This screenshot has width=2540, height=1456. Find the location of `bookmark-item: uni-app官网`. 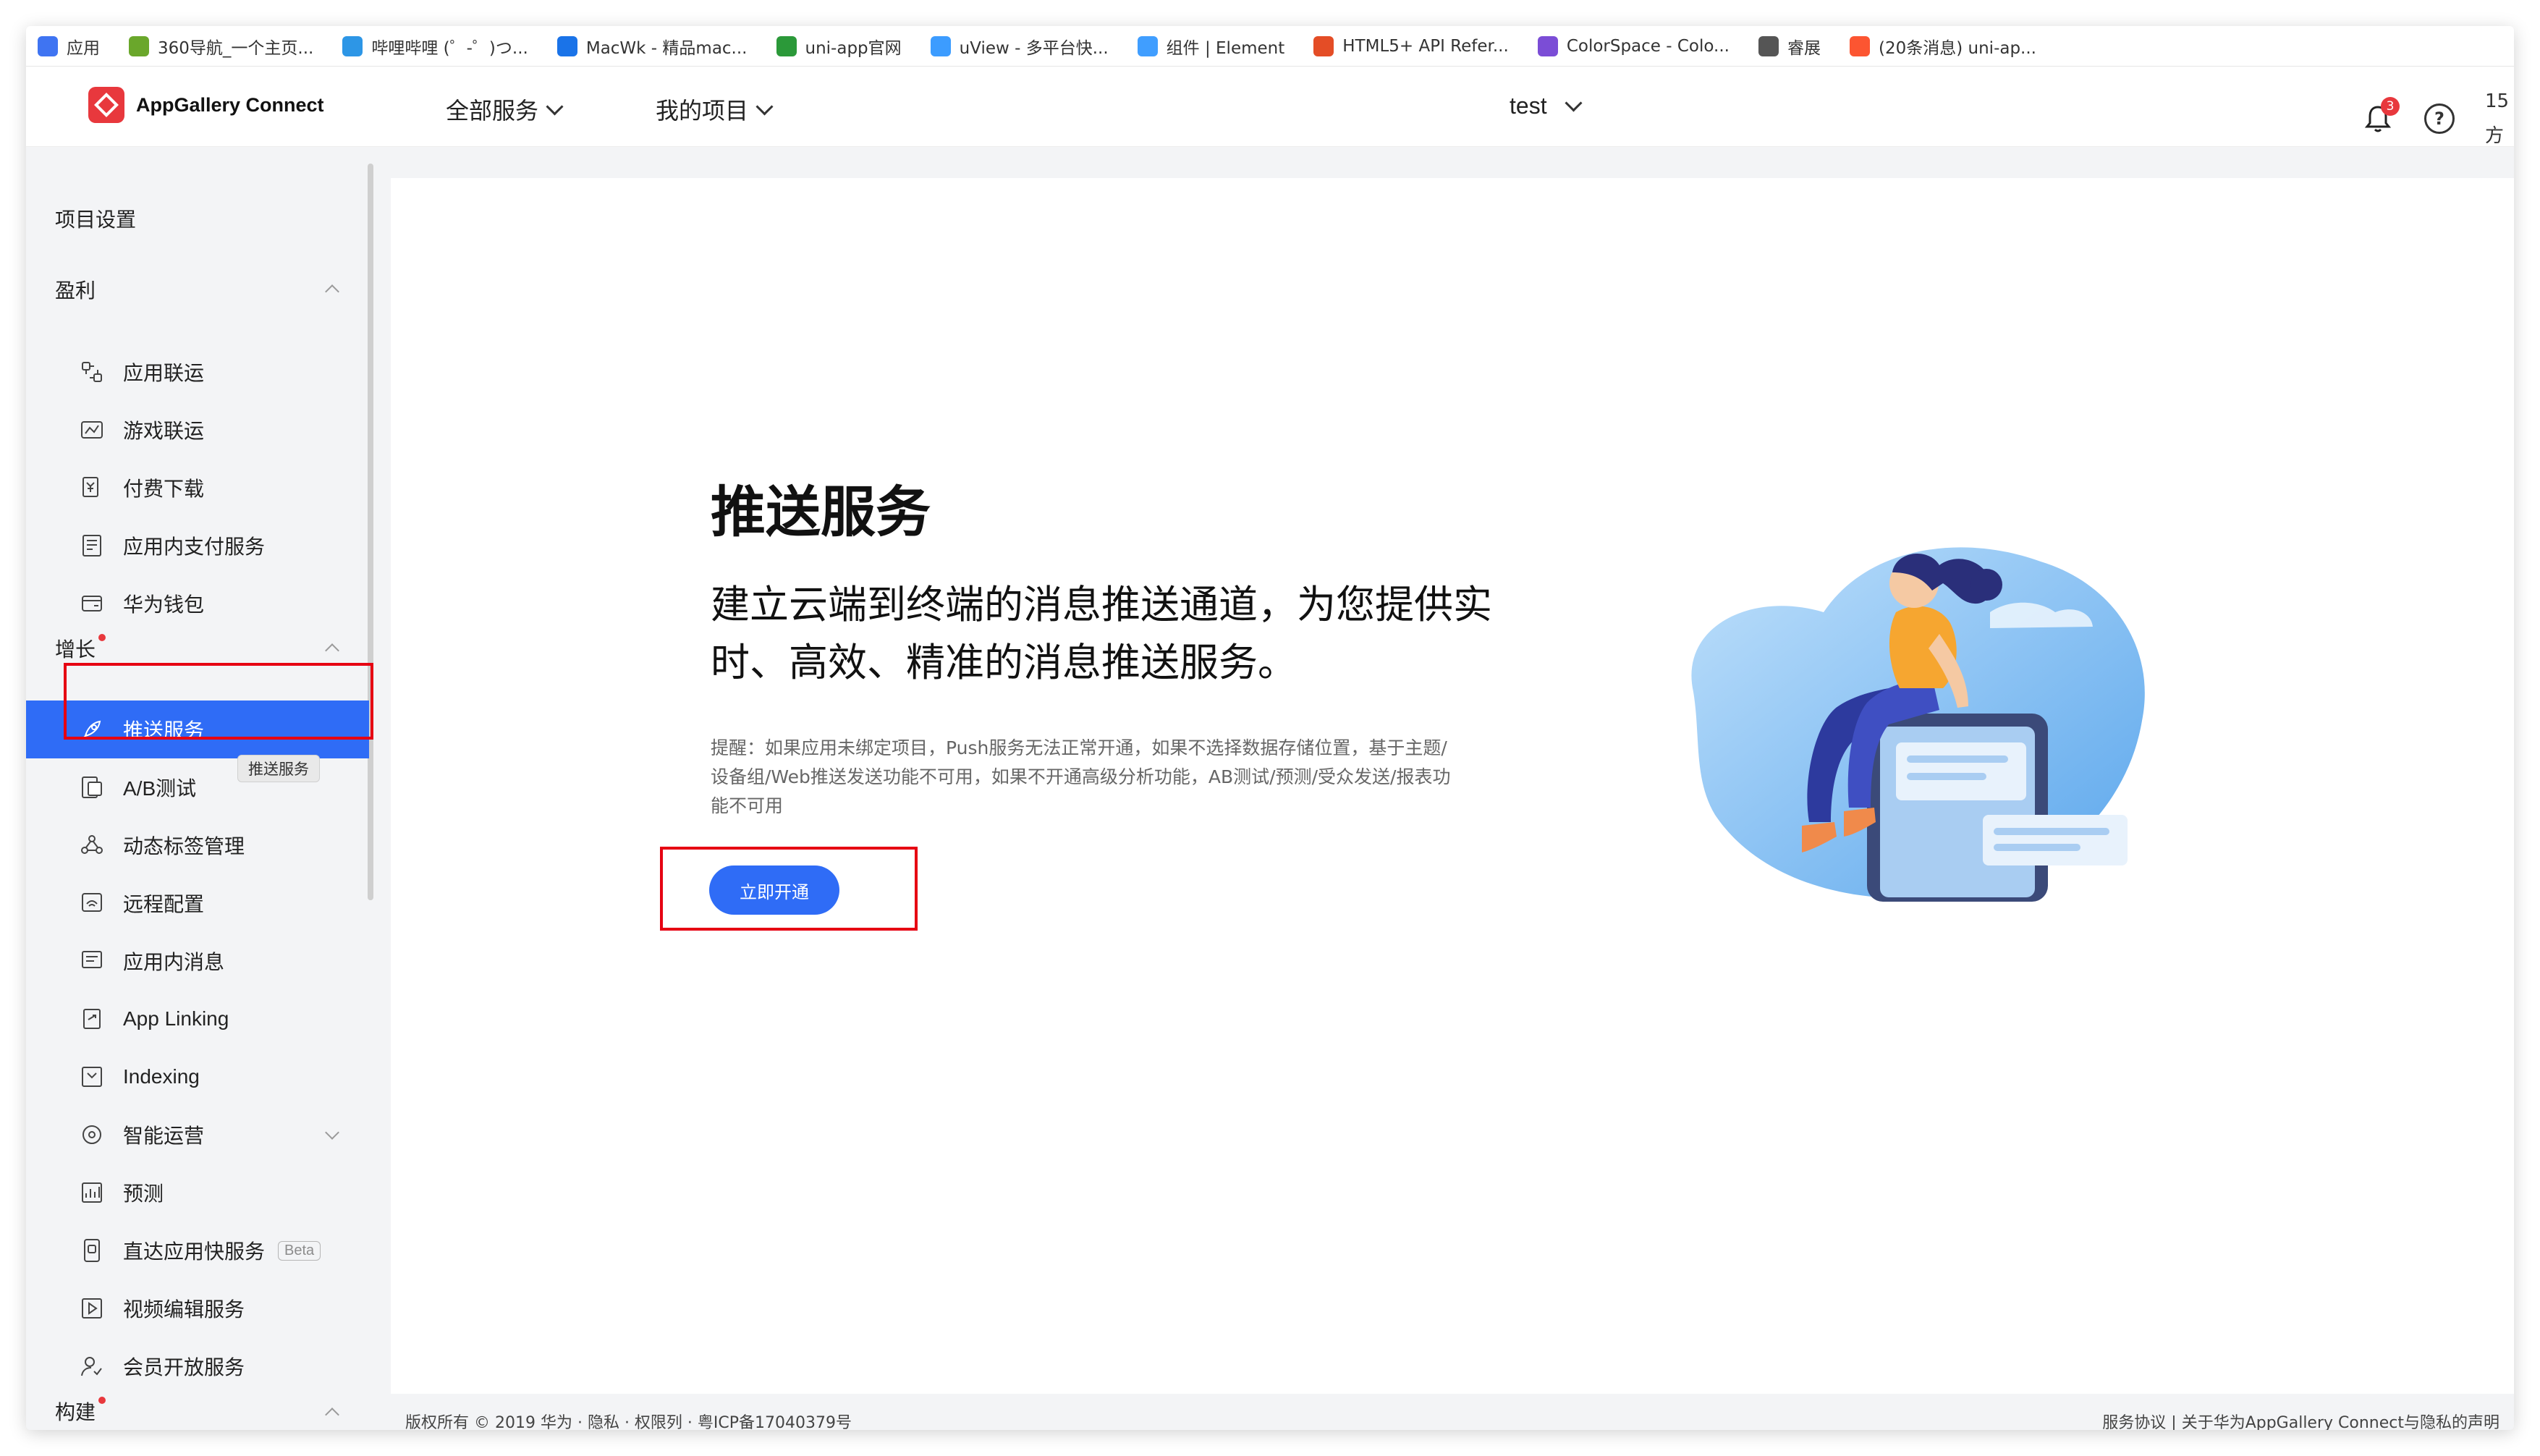

bookmark-item: uni-app官网 is located at coordinates (839, 46).